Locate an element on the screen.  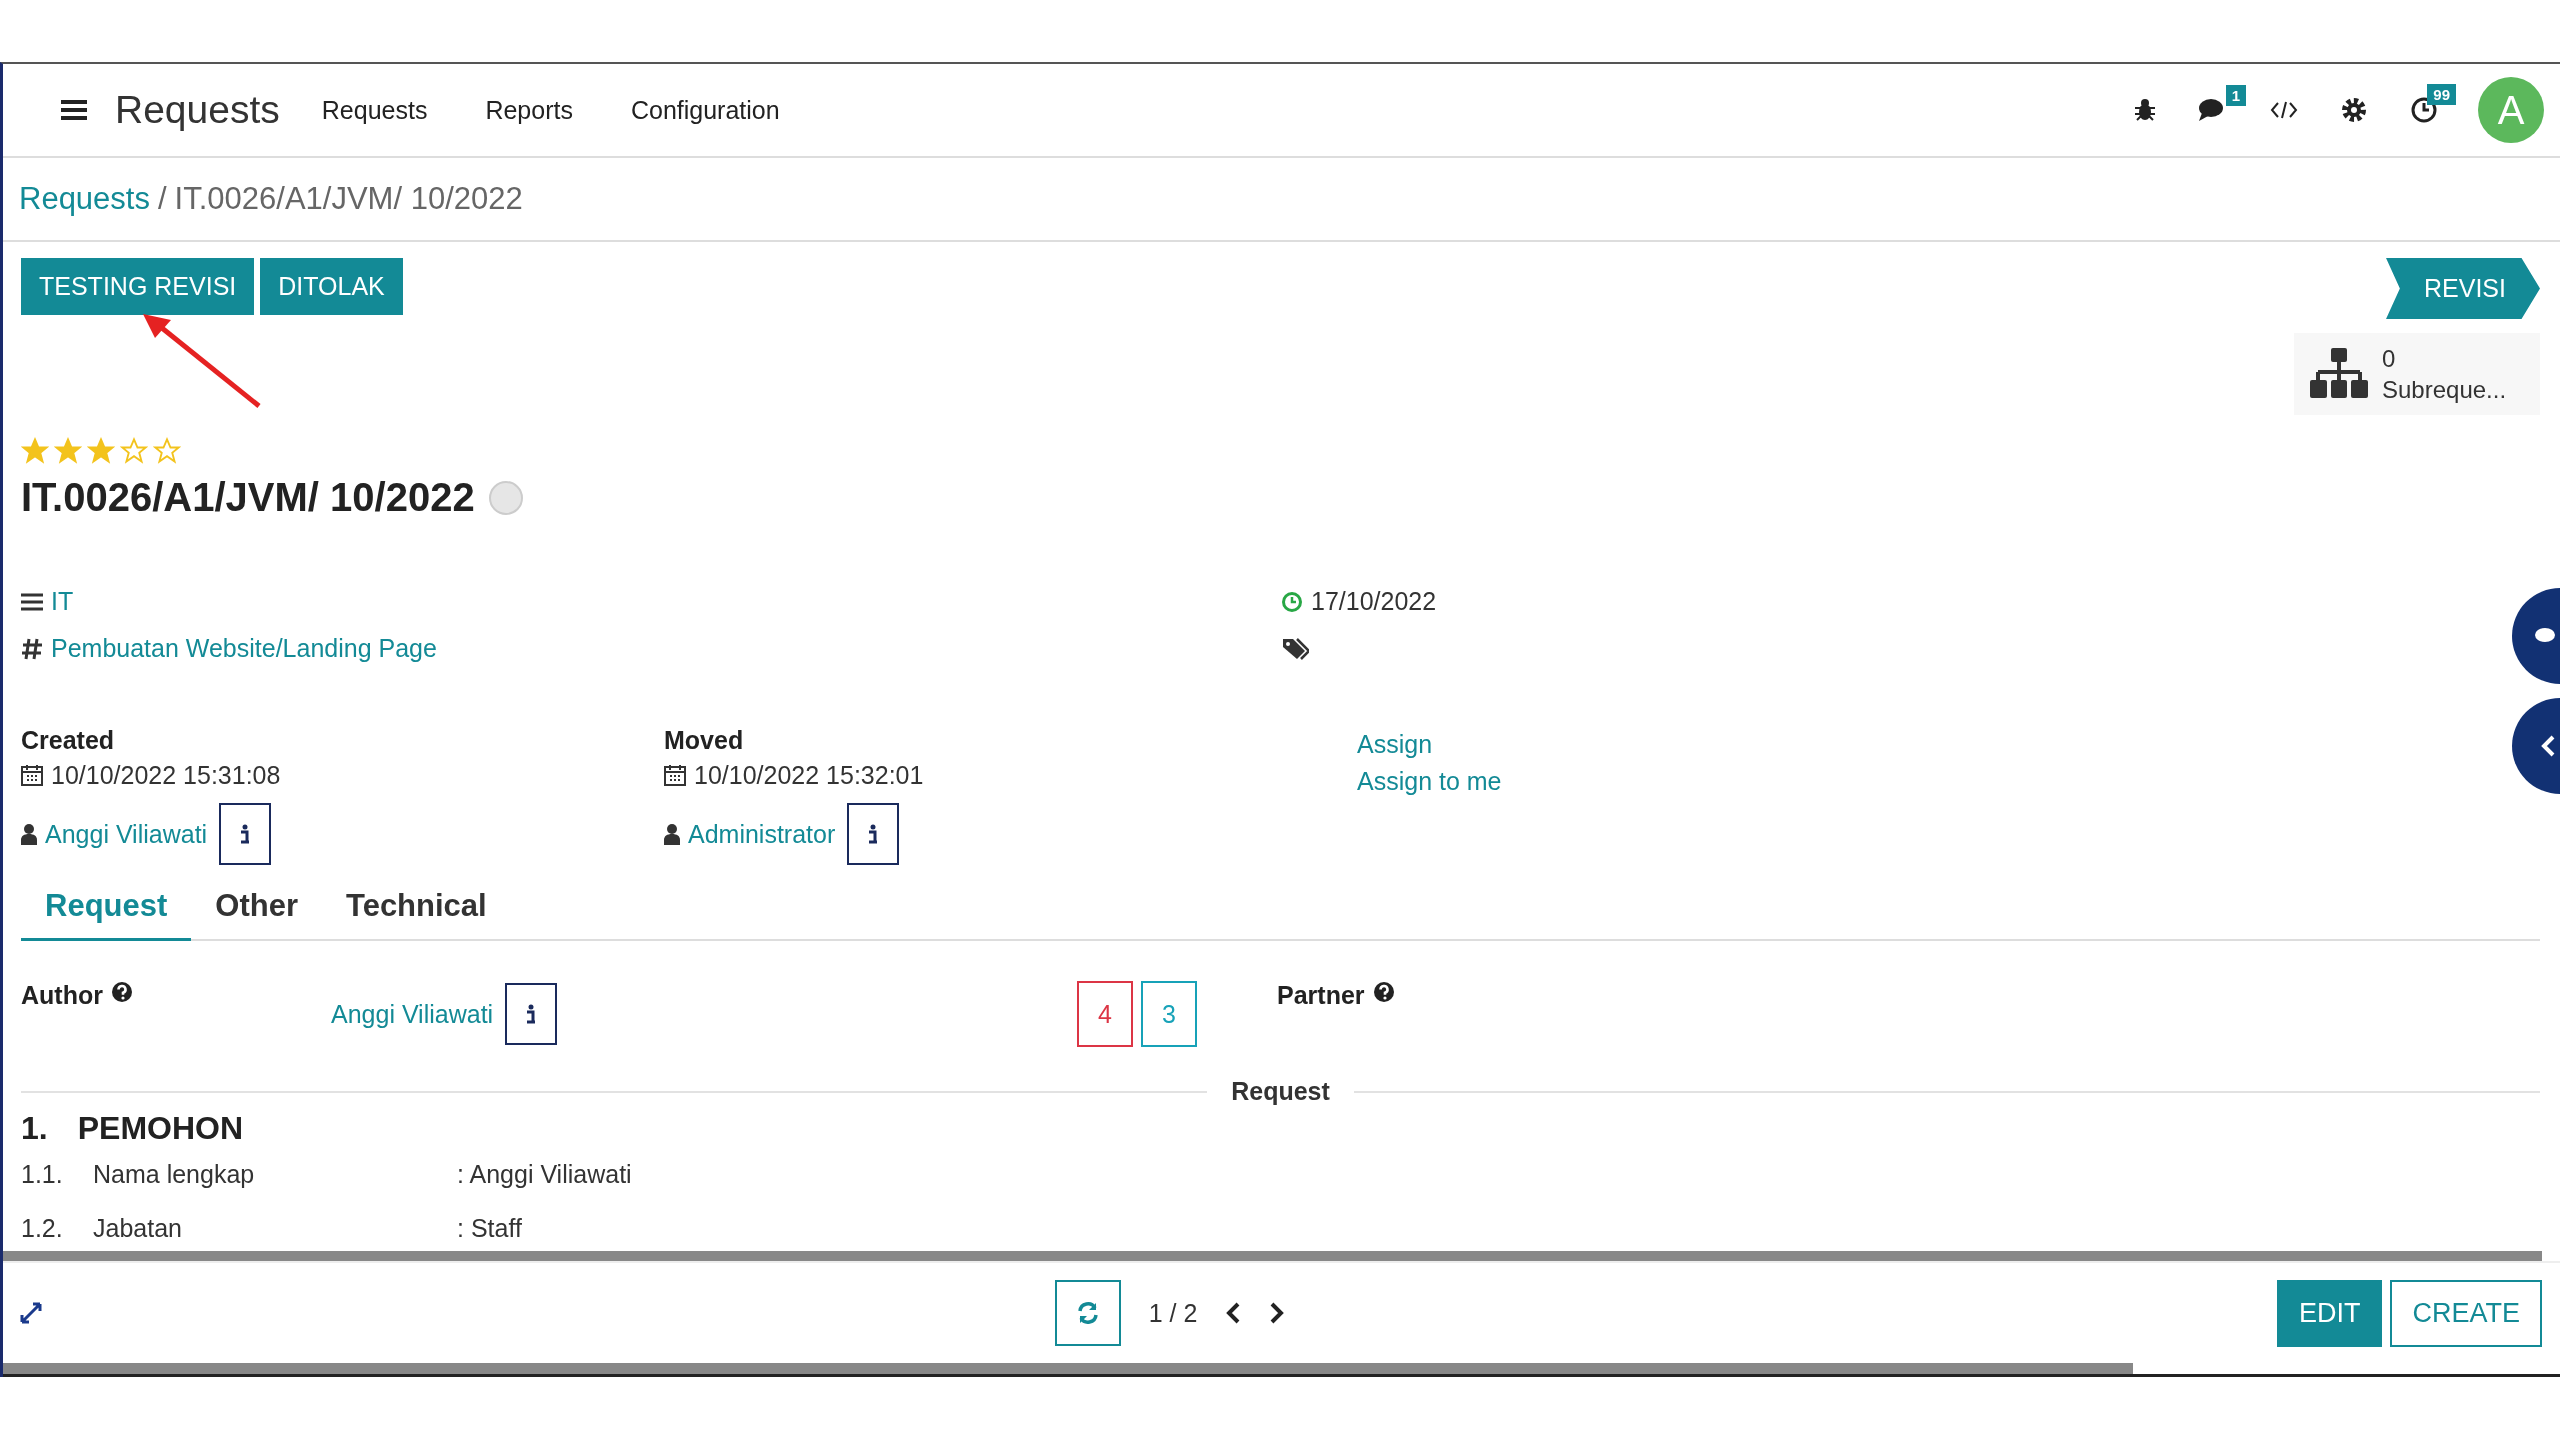
clock-icon is located at coordinates (1292, 601).